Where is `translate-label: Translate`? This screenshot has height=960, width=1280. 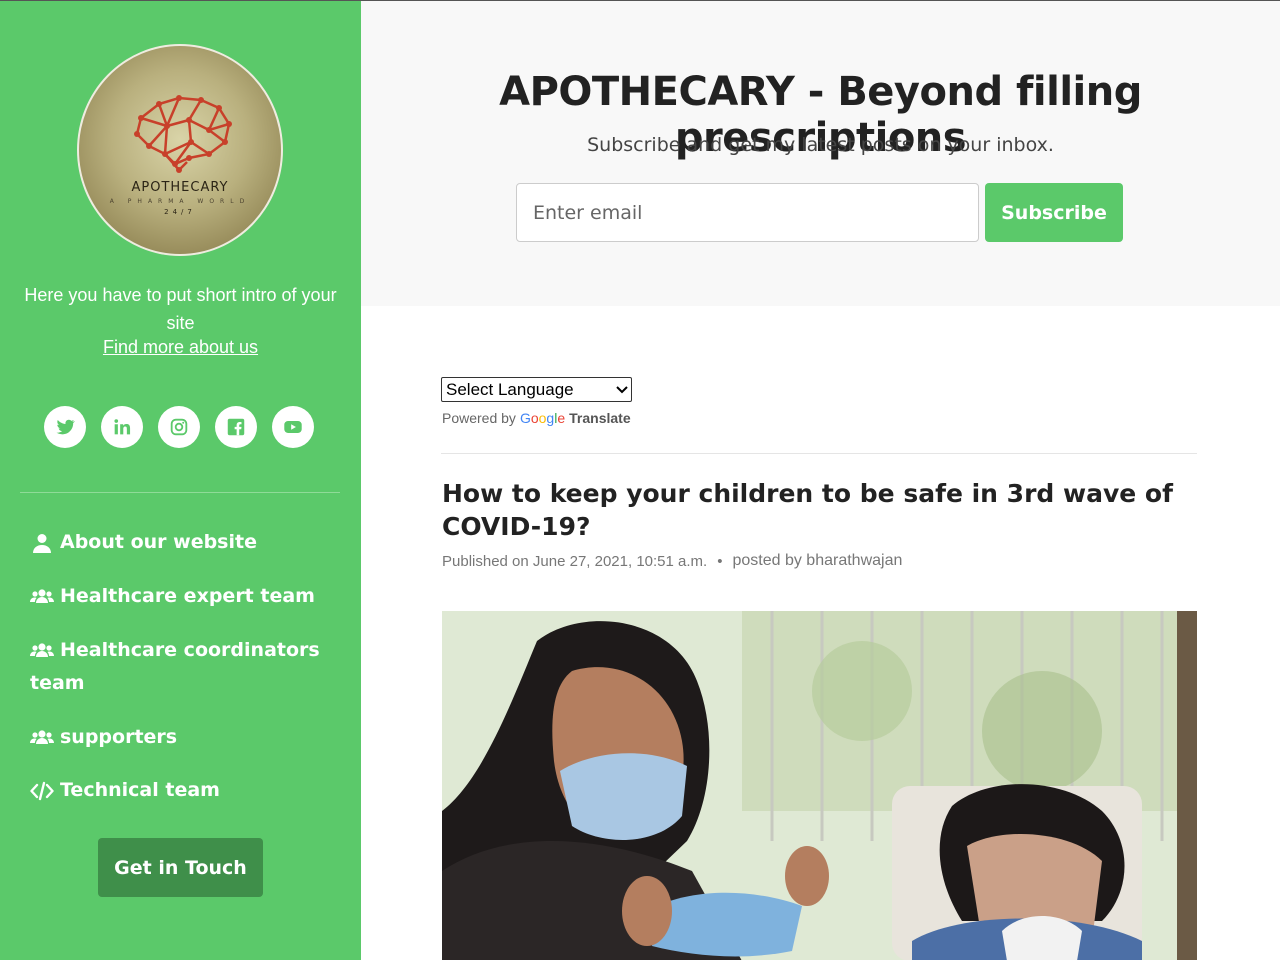
translate-label: Translate is located at coordinates (599, 418).